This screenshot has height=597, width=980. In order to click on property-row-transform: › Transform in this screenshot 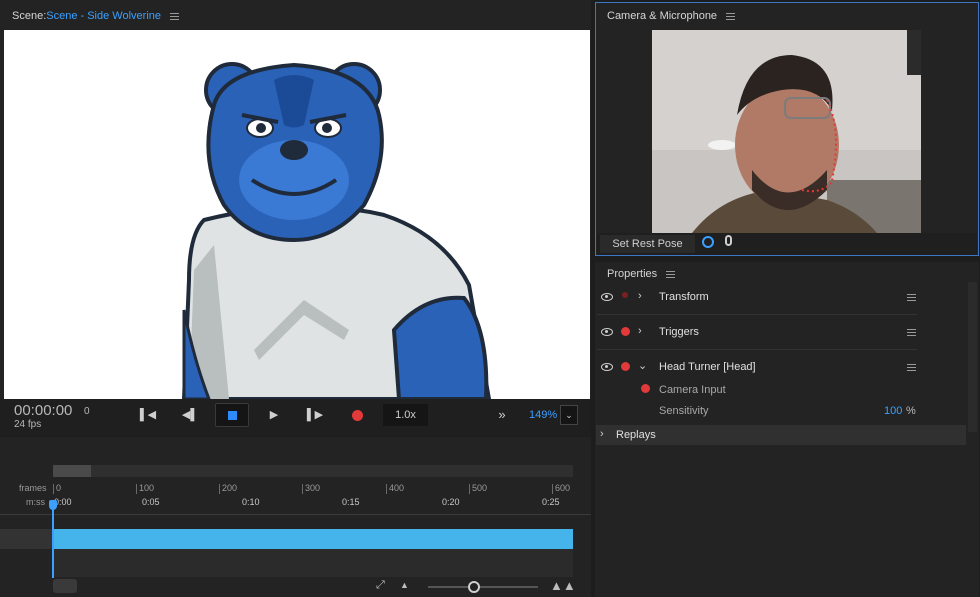, I will do `click(757, 299)`.